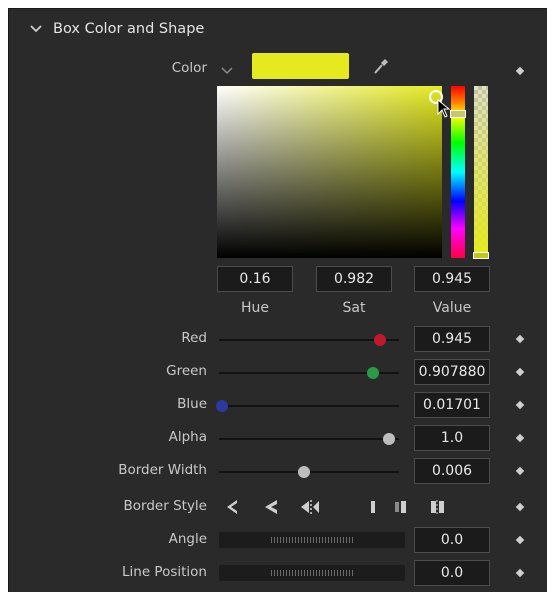 This screenshot has height=592, width=560. What do you see at coordinates (400, 507) in the screenshot?
I see `border-style-middle-bar-icon` at bounding box center [400, 507].